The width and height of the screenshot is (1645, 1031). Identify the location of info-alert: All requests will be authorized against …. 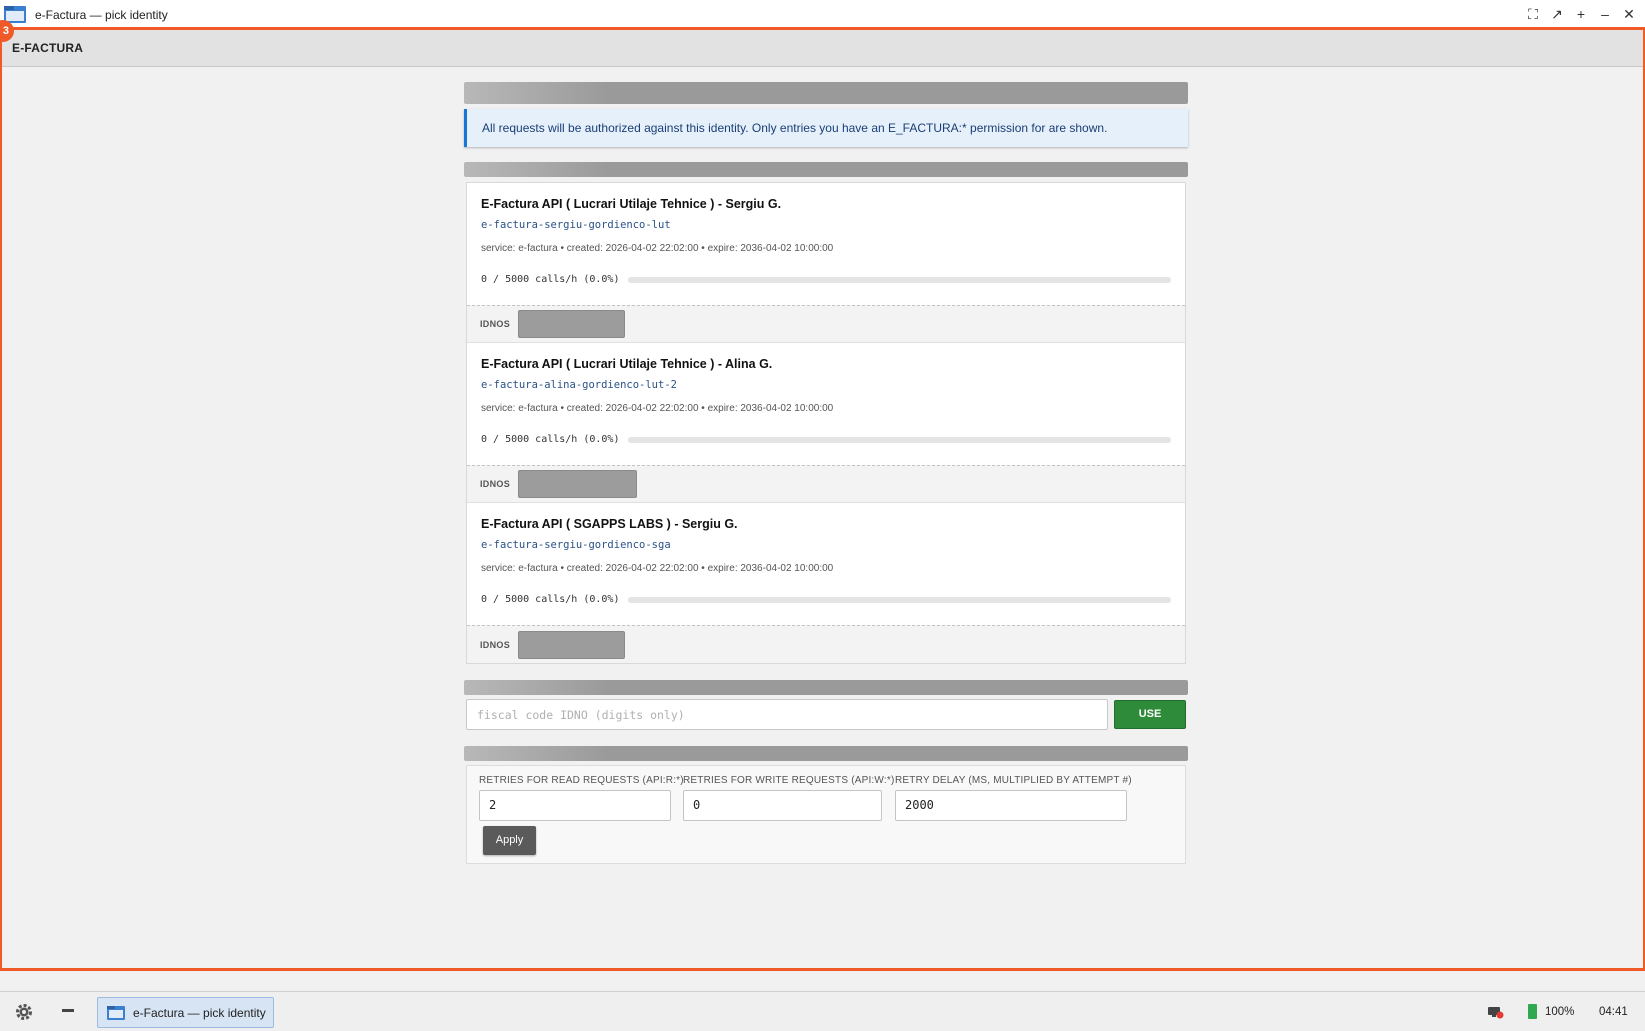
(826, 128).